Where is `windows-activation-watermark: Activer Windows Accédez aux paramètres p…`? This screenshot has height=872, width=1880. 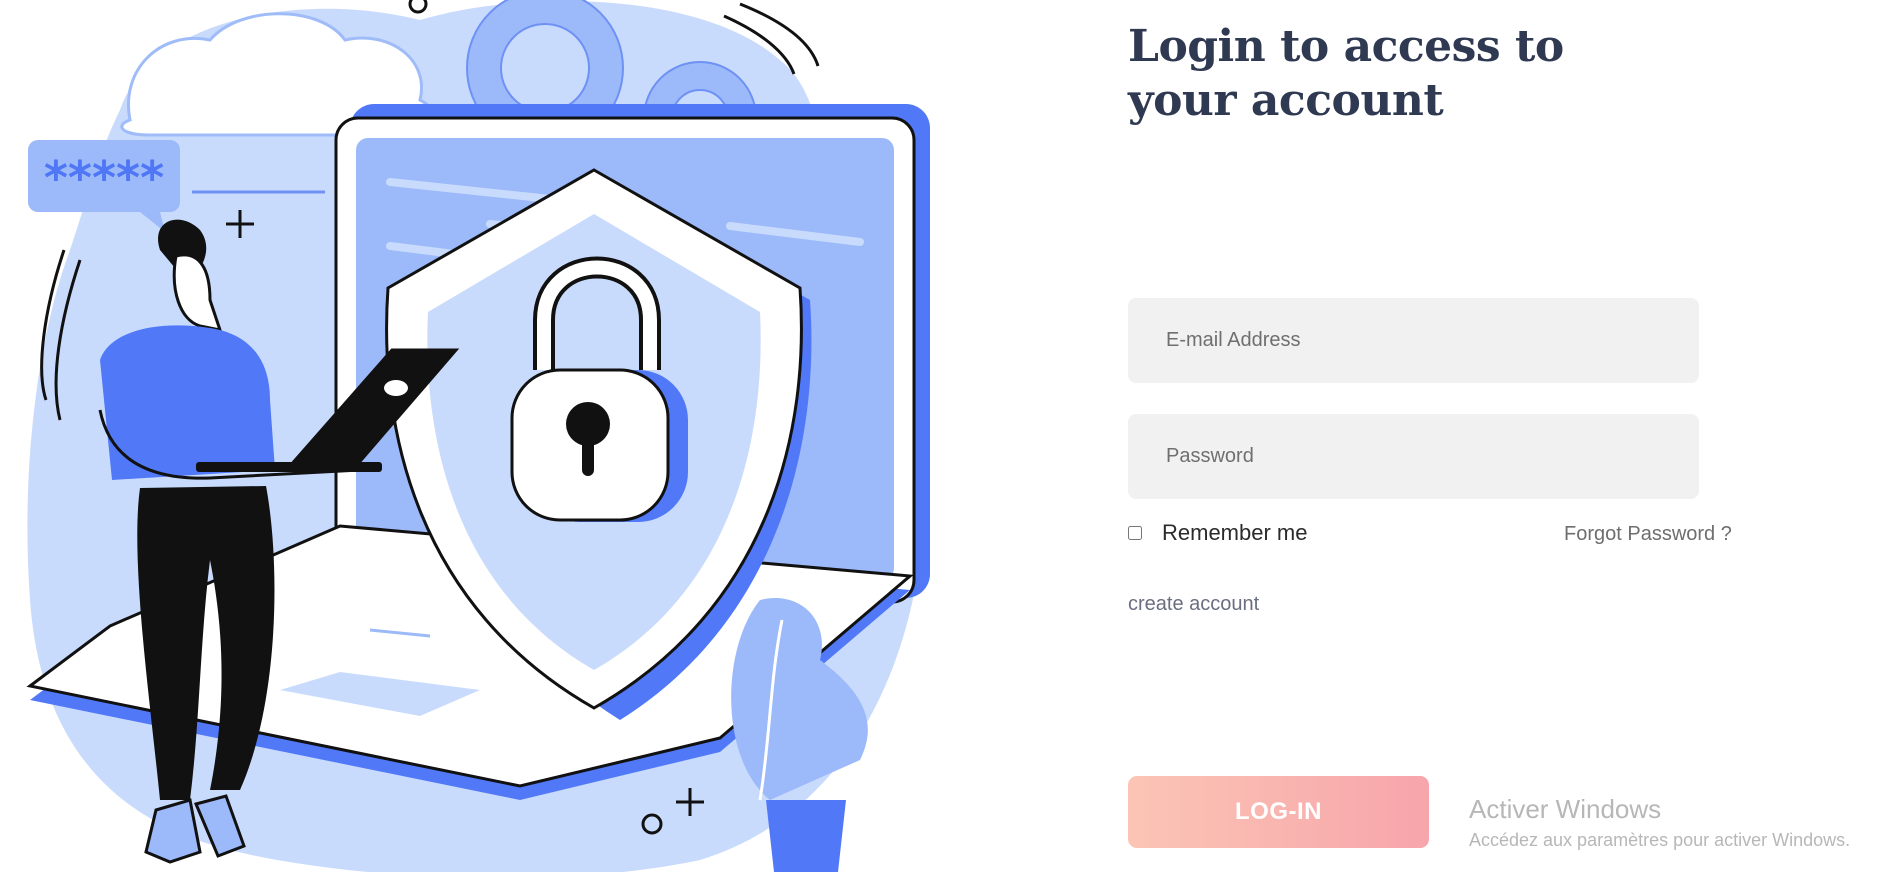
windows-activation-watermark: Activer Windows Accédez aux paramètres p… is located at coordinates (1659, 823).